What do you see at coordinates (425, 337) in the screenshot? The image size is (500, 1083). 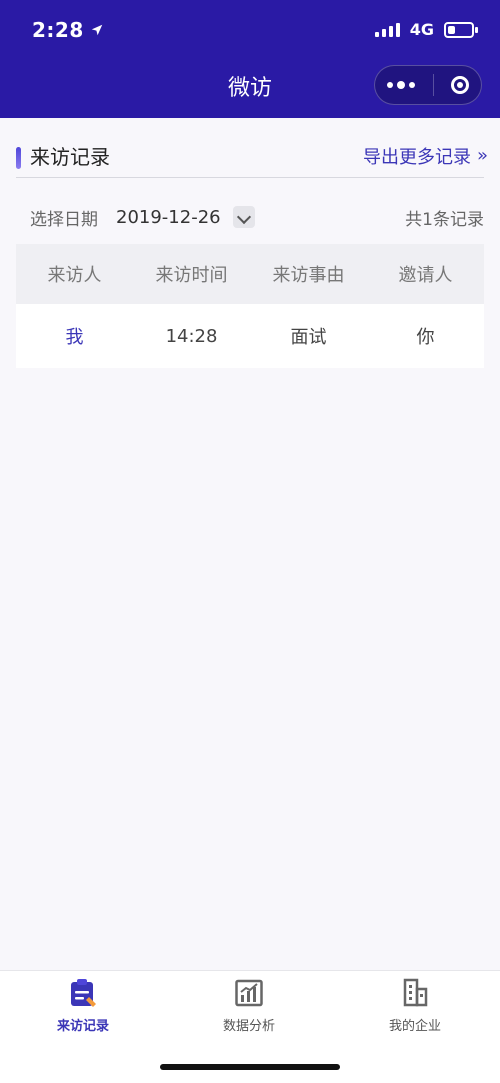 I see `cell-inviter: 你` at bounding box center [425, 337].